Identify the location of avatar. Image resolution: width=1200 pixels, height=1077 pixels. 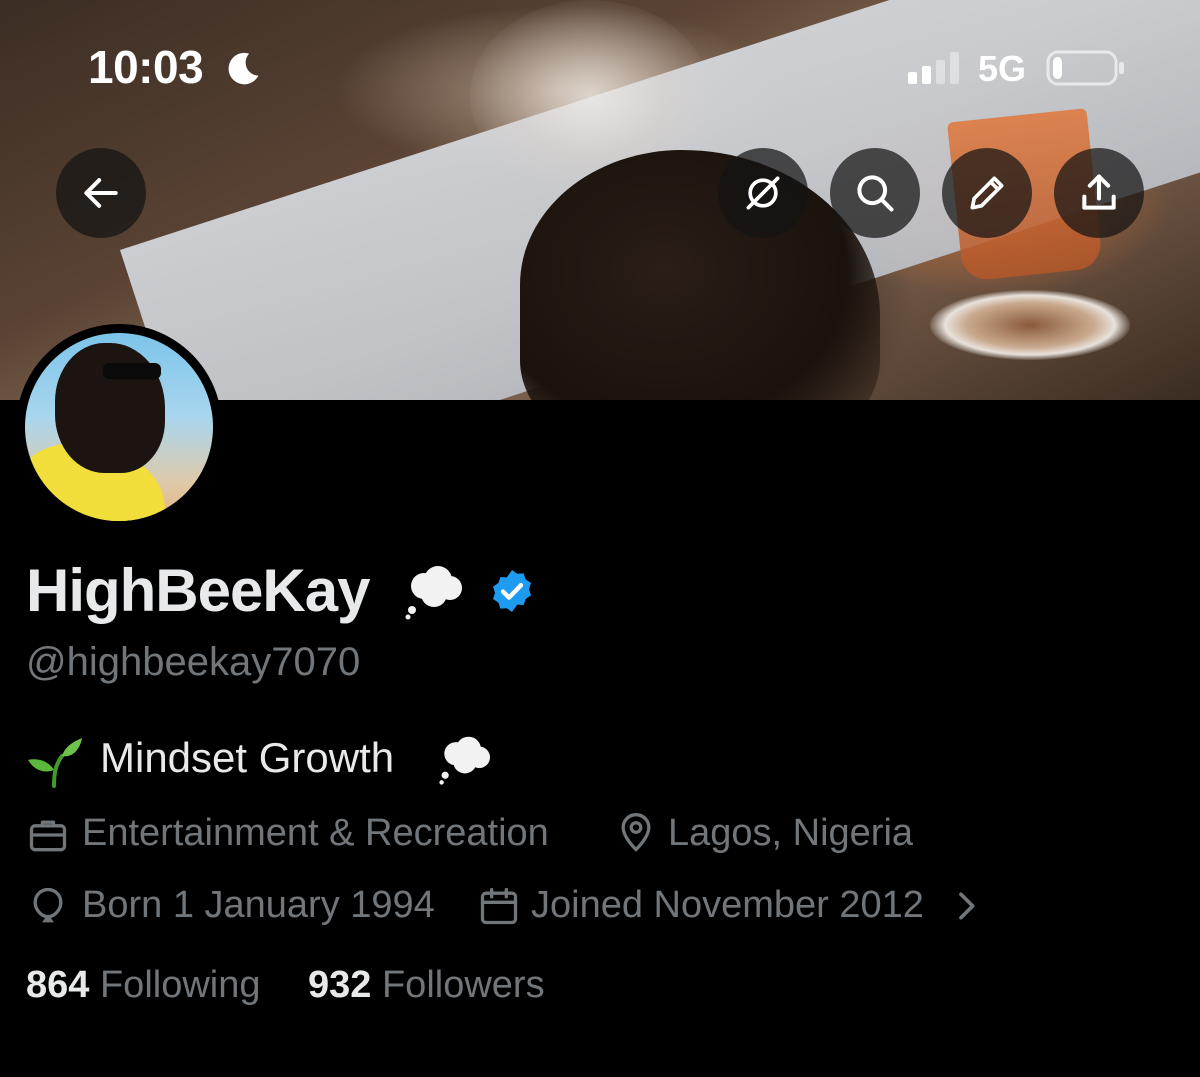
(119, 427).